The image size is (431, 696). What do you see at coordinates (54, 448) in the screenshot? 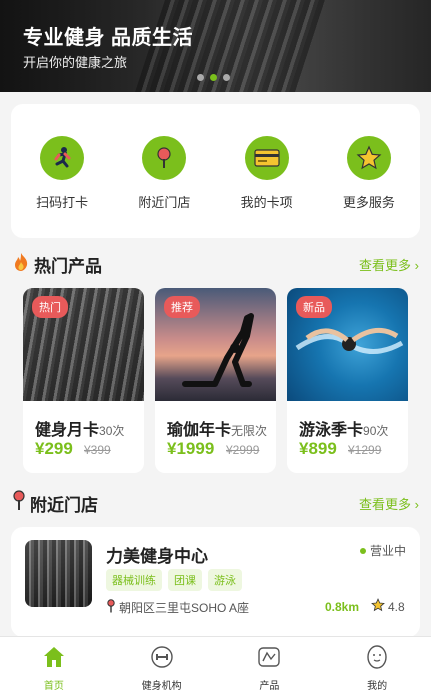
I see `product-price: ¥299` at bounding box center [54, 448].